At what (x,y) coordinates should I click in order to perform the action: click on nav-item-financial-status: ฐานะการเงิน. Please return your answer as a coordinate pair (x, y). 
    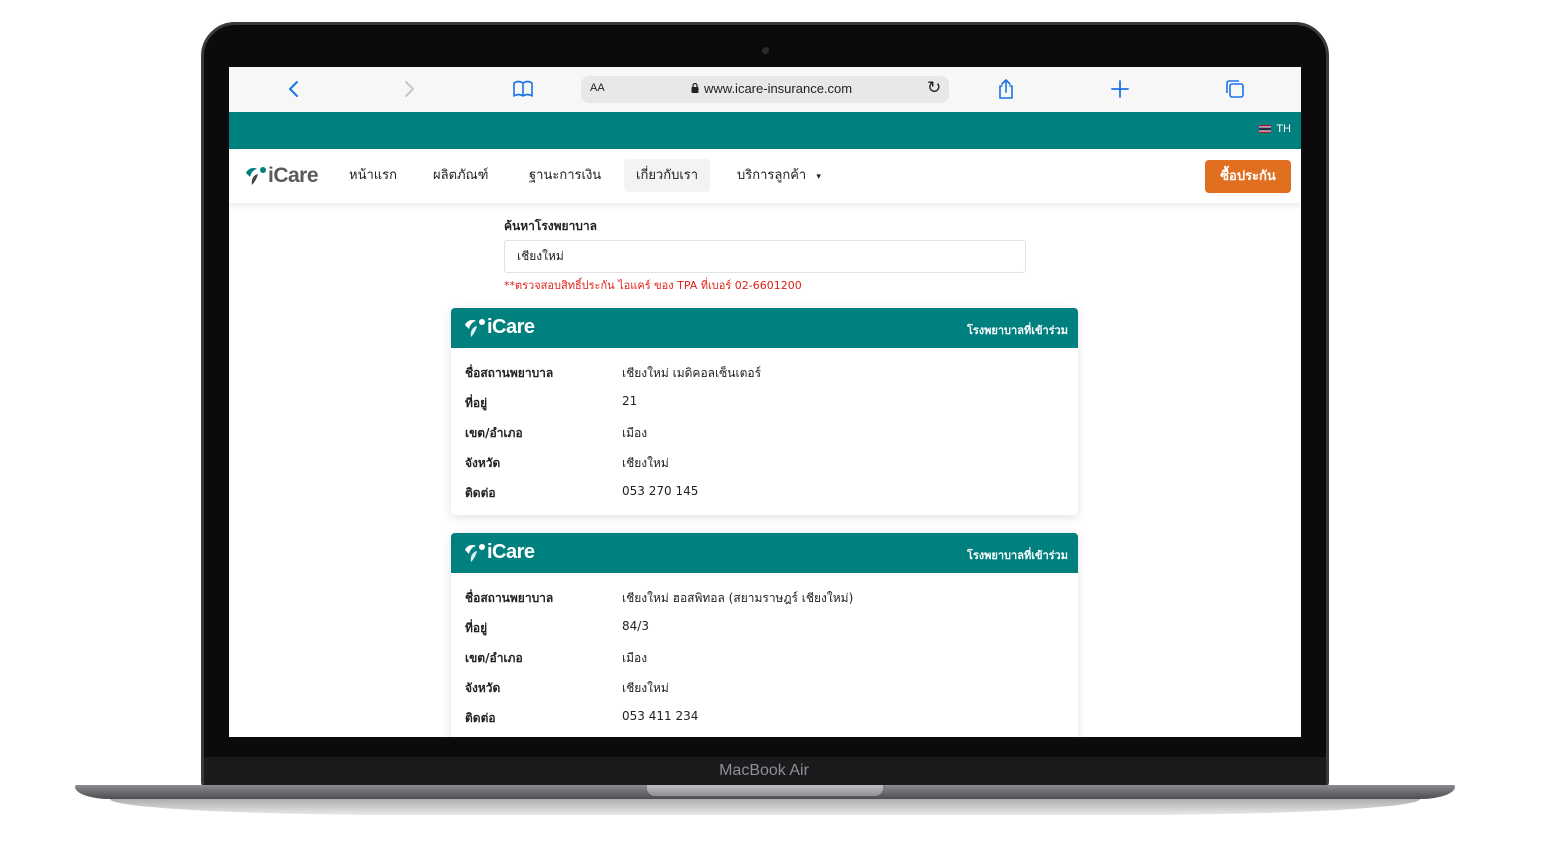
    Looking at the image, I should click on (565, 175).